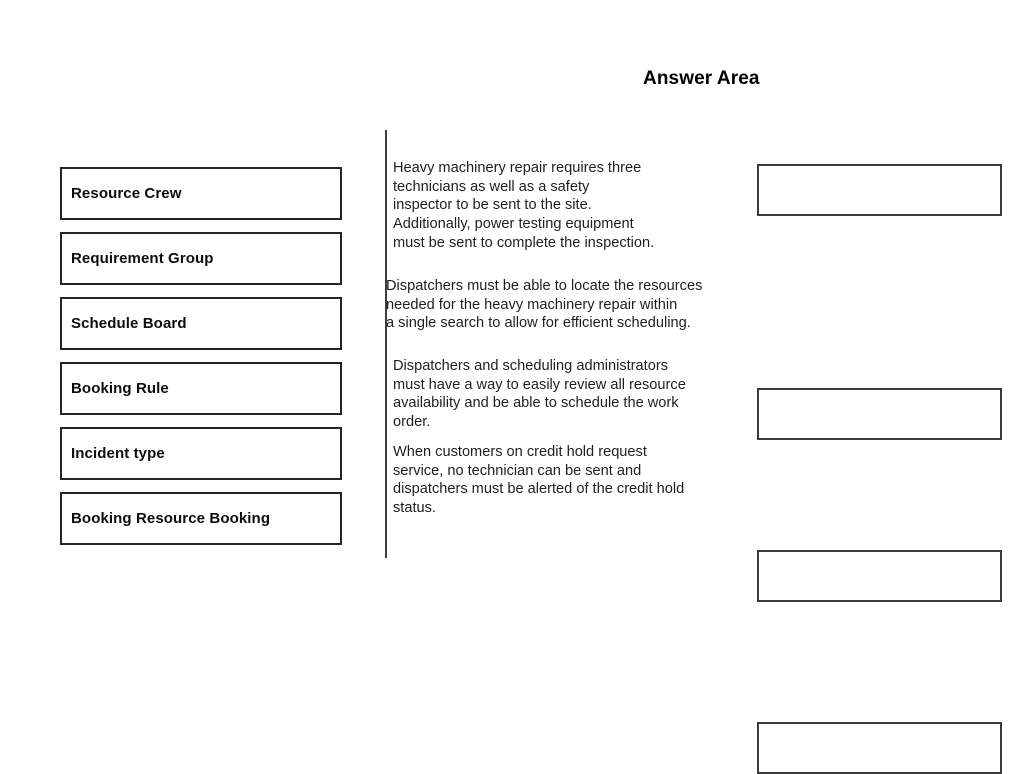  What do you see at coordinates (201, 388) in the screenshot?
I see `option-box: Booking Rule` at bounding box center [201, 388].